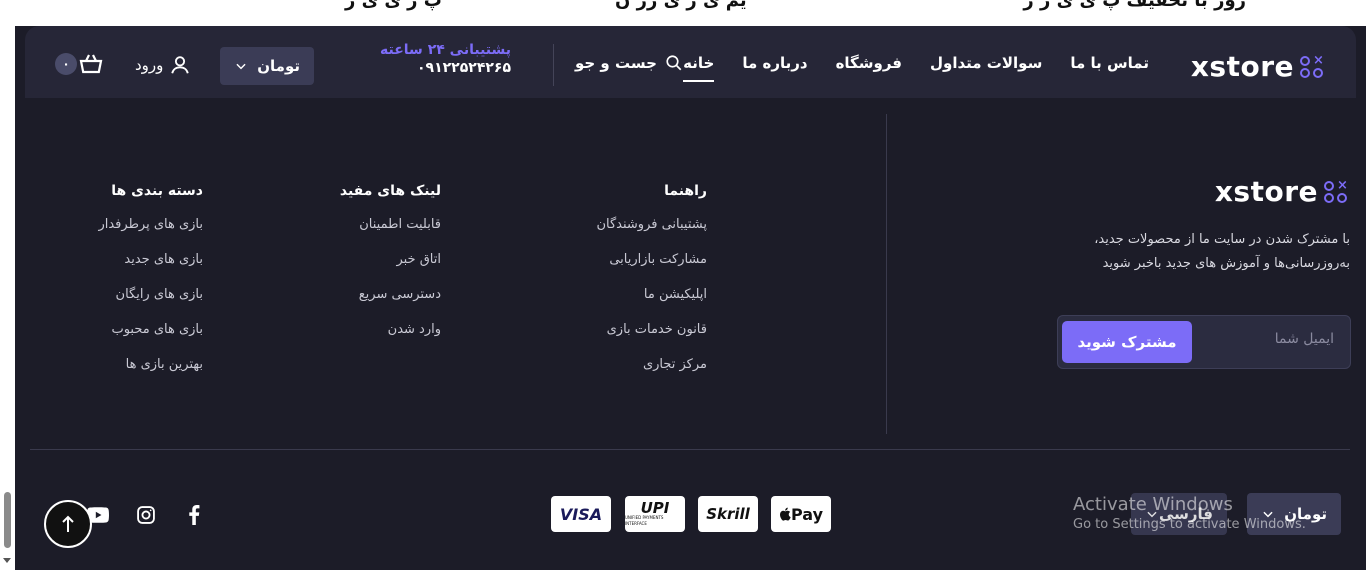  I want to click on visa-badge: VISA, so click(581, 514).